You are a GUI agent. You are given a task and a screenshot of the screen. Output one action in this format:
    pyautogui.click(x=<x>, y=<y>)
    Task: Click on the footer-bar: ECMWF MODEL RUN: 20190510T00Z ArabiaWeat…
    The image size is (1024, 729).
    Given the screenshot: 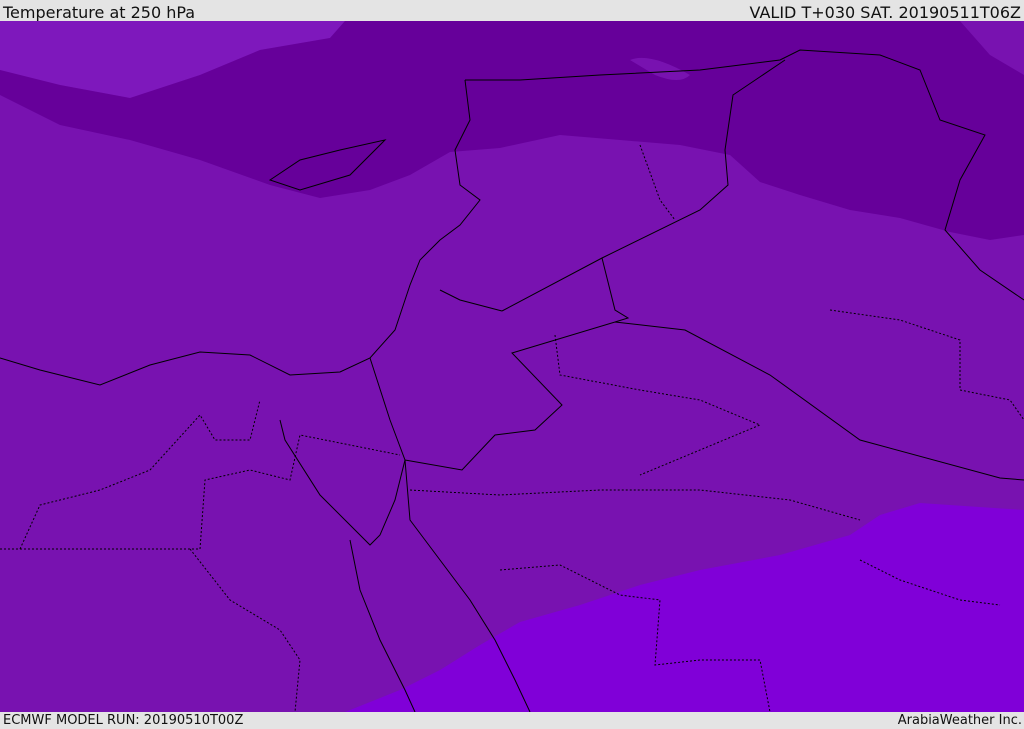 What is the action you would take?
    pyautogui.click(x=512, y=720)
    